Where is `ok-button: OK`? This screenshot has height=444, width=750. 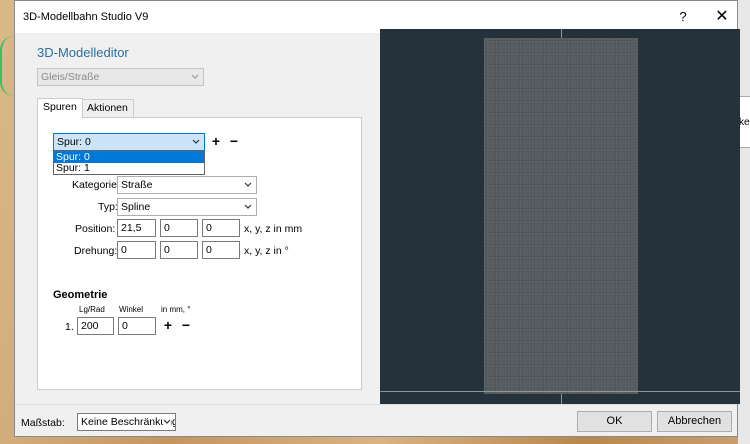 ok-button: OK is located at coordinates (614, 421).